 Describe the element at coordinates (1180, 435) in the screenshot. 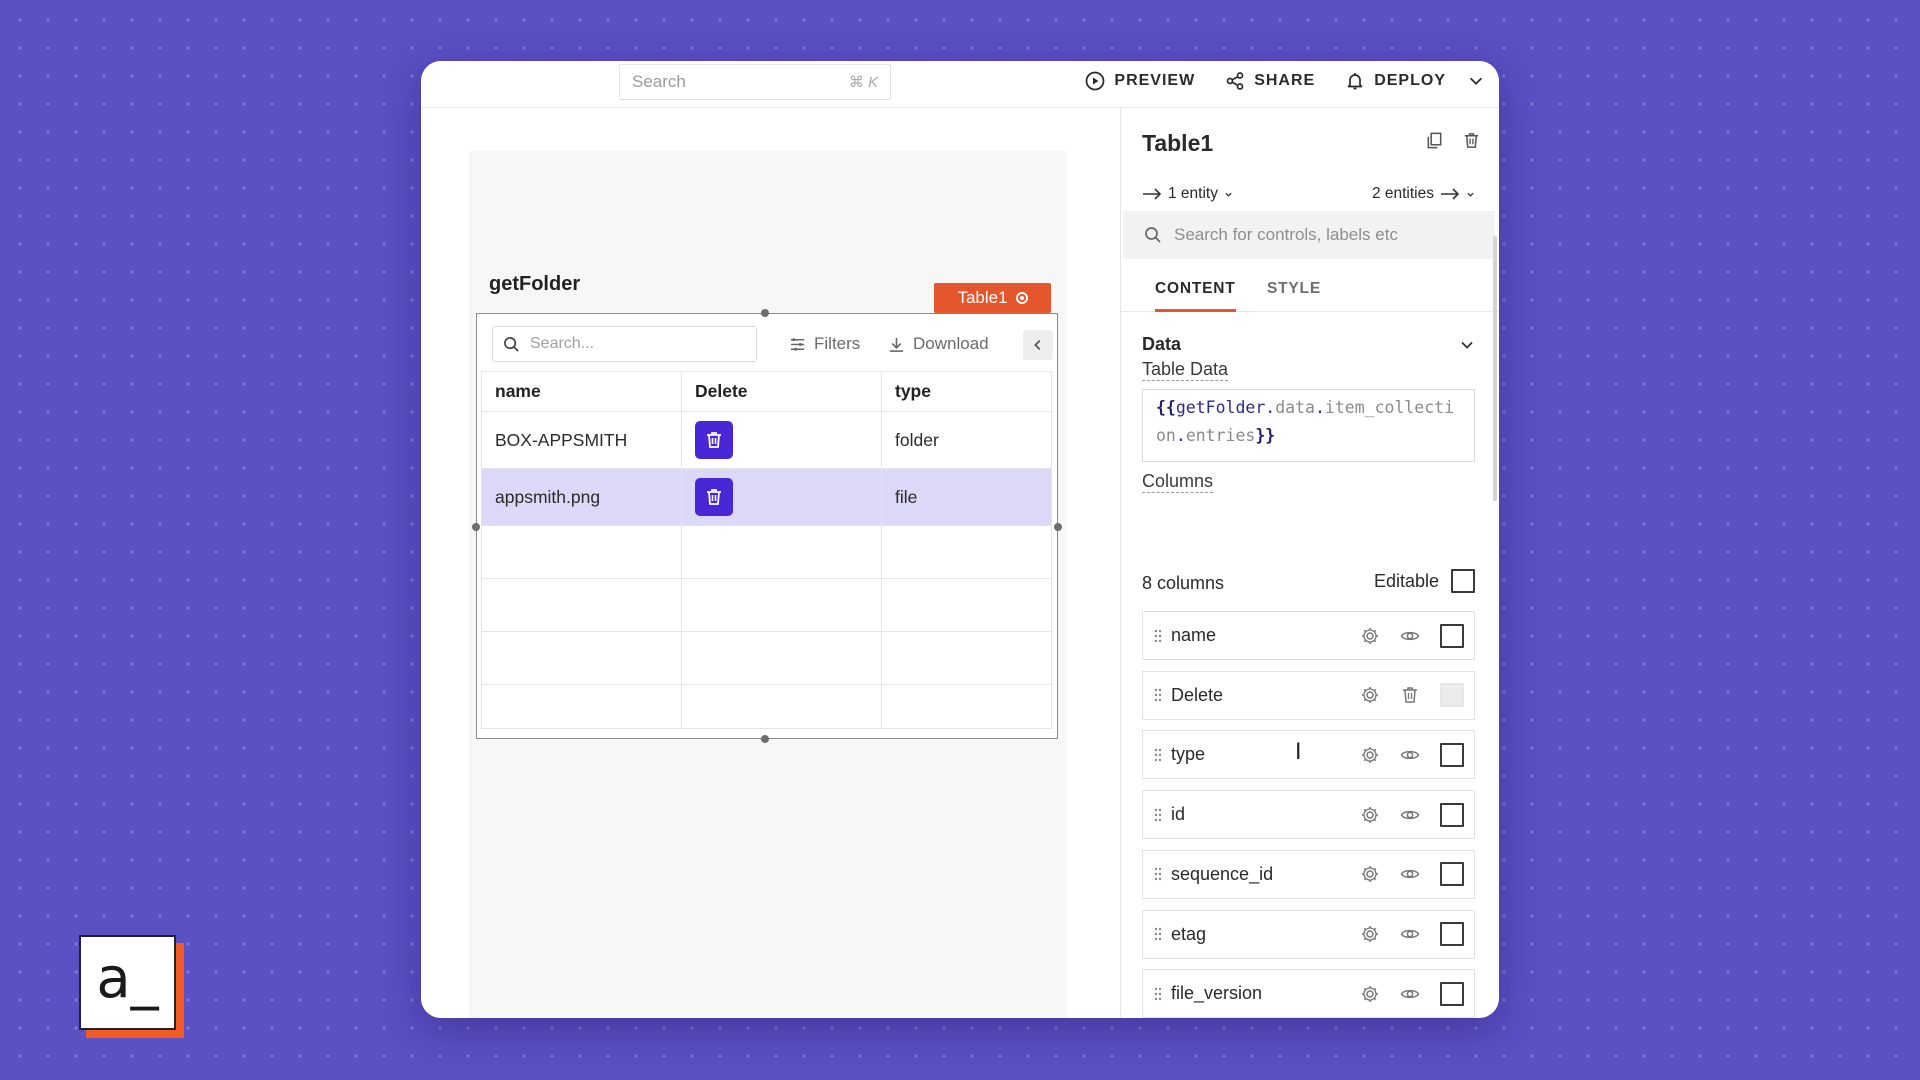

I see `code-token: .` at that location.